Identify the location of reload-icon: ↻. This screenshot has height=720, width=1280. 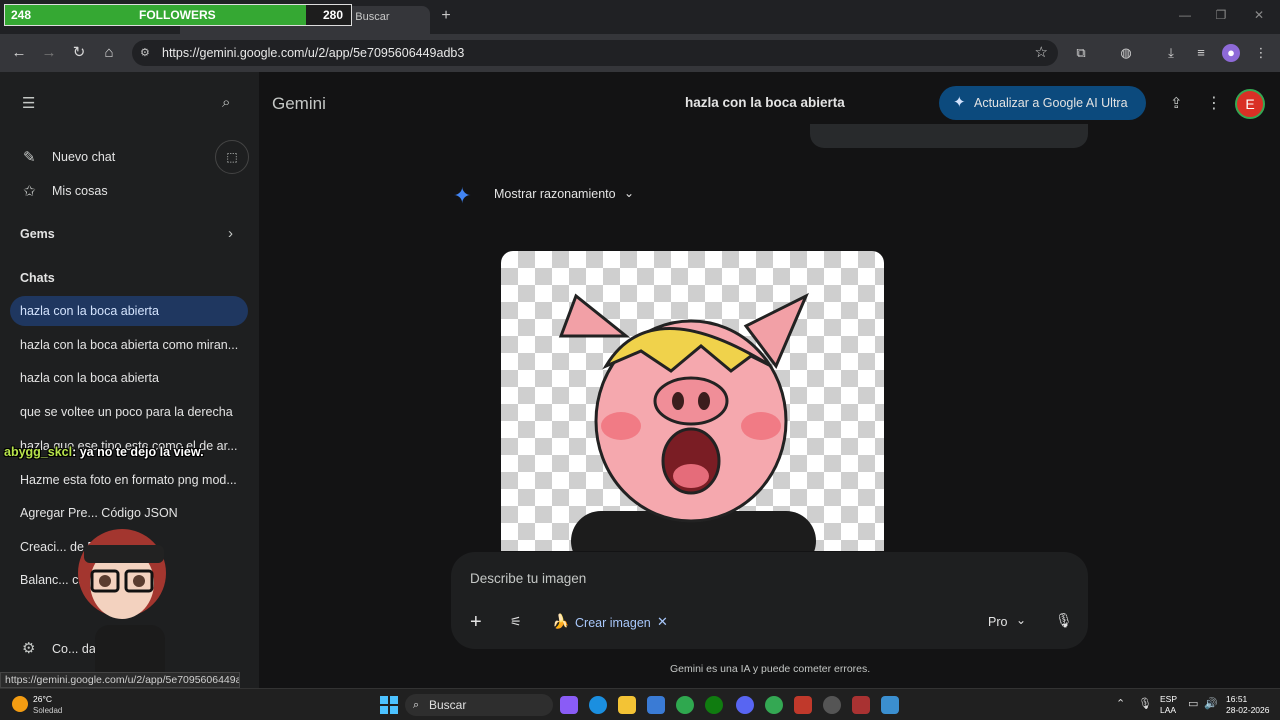
(79, 53).